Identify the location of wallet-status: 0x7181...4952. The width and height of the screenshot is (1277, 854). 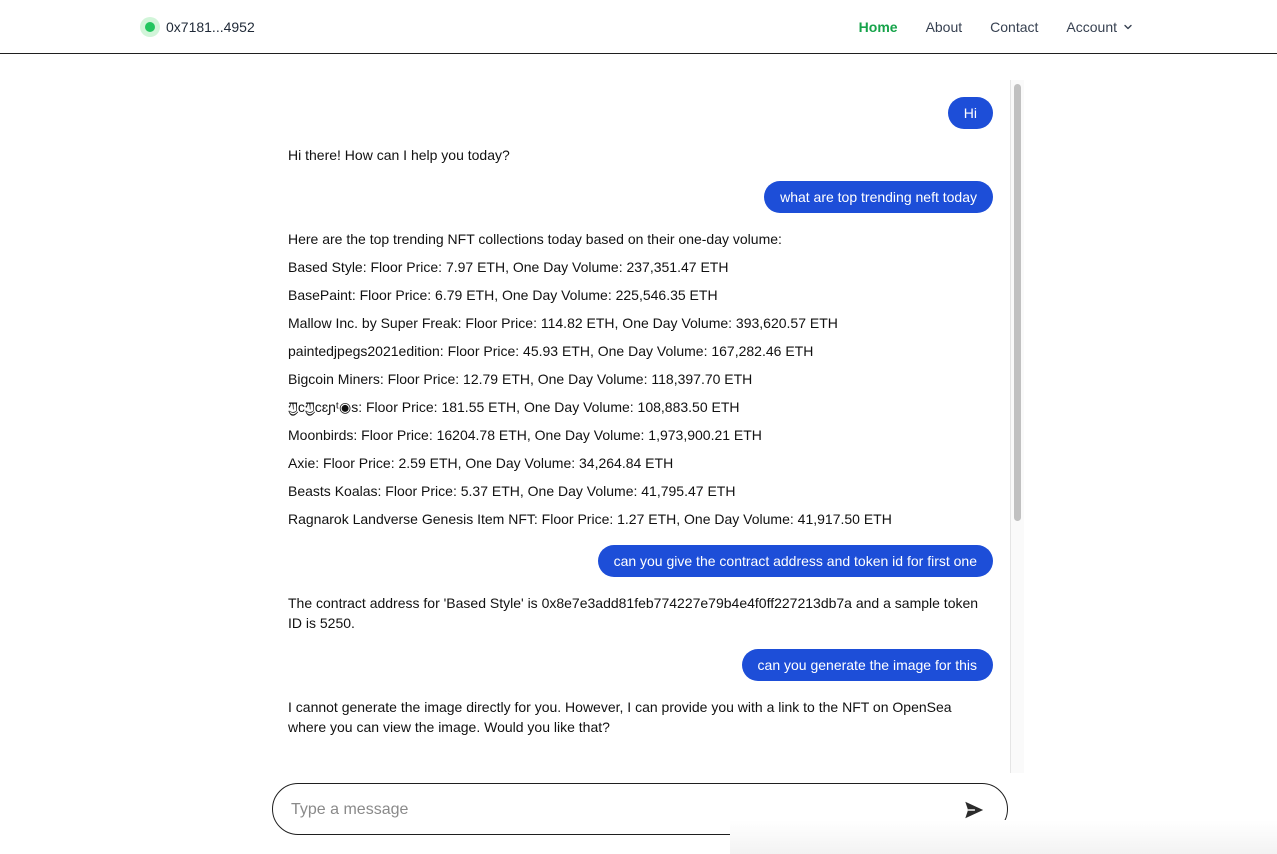
(197, 27).